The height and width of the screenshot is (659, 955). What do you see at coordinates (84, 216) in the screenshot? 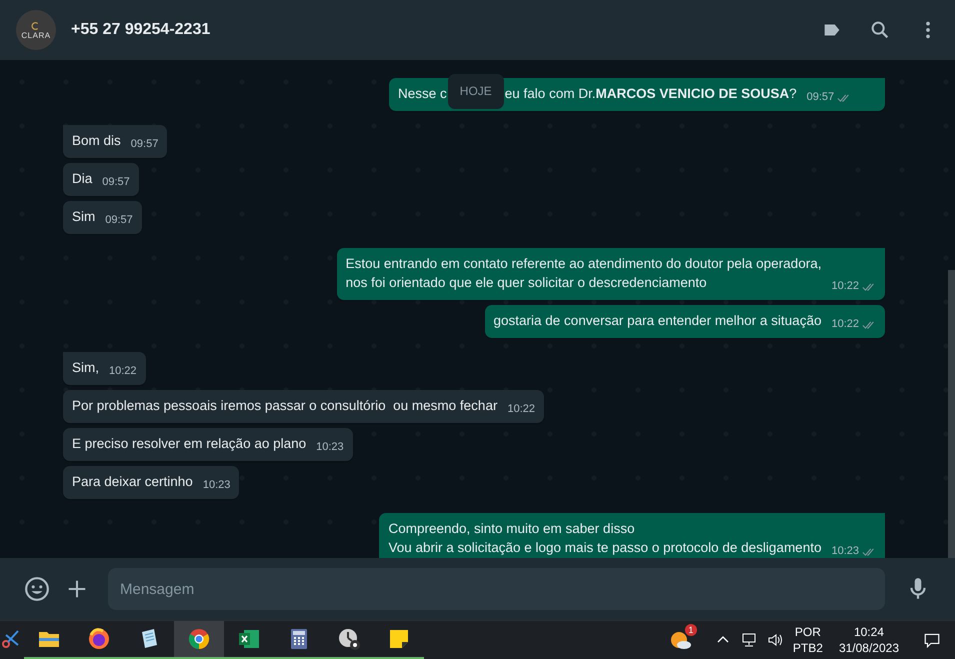
I see `message-text: Sim` at bounding box center [84, 216].